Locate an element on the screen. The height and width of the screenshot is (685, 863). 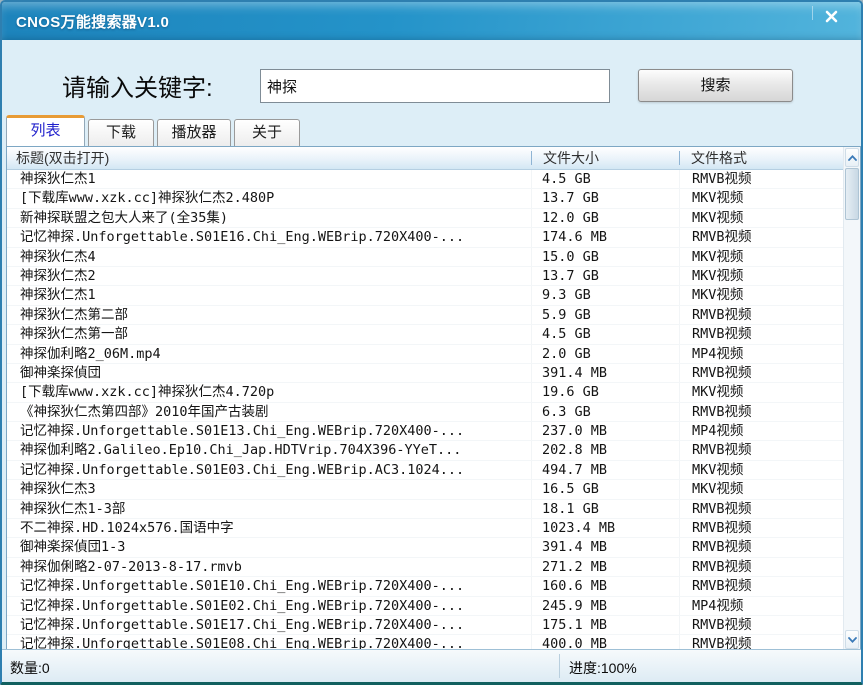
table-row: 新神探联盟之包大人来了(全35集) 12.0 GB MKV视频 is located at coordinates (425, 218).